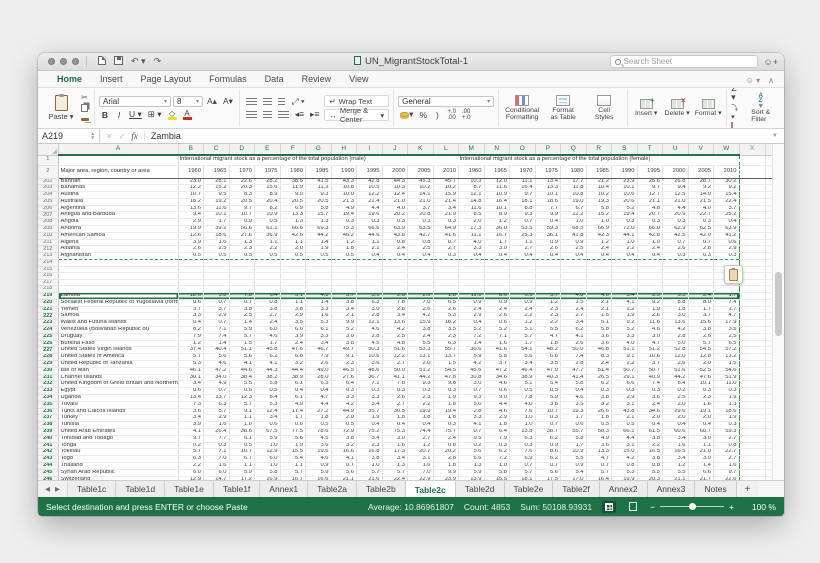  Describe the element at coordinates (369, 452) in the screenshot. I see `cell-I242: 16.8` at that location.